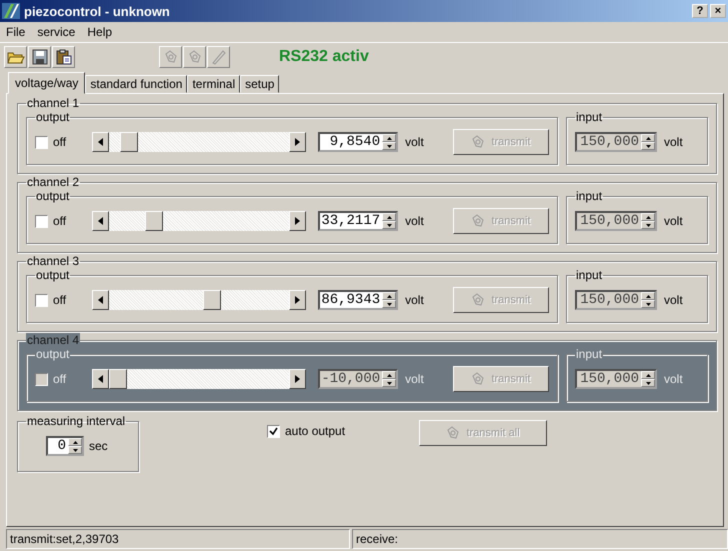 This screenshot has height=551, width=728. Describe the element at coordinates (213, 84) in the screenshot. I see `tab: terminal` at that location.